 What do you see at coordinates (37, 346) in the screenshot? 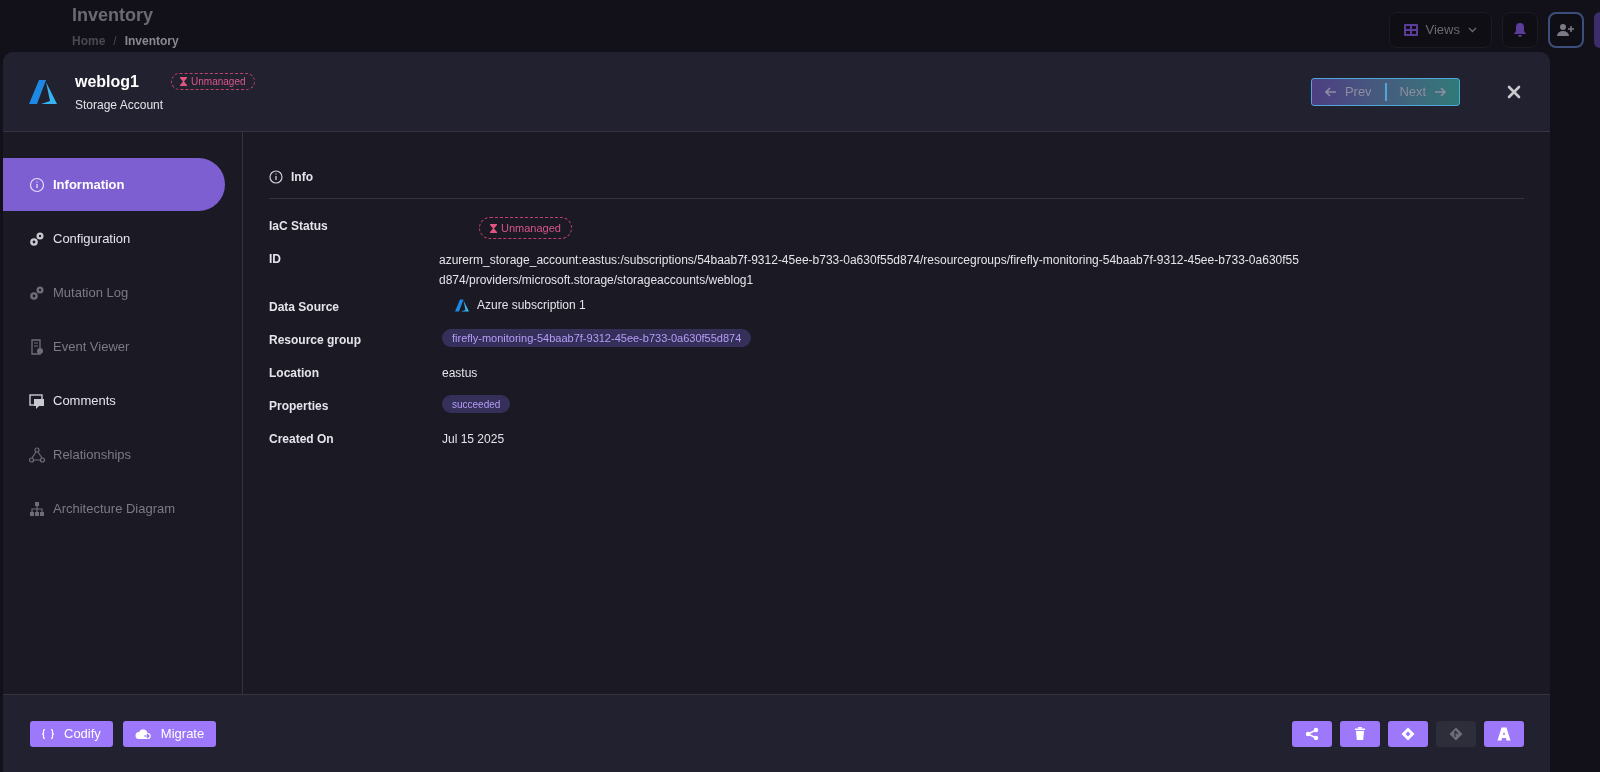
I see `document-icon` at bounding box center [37, 346].